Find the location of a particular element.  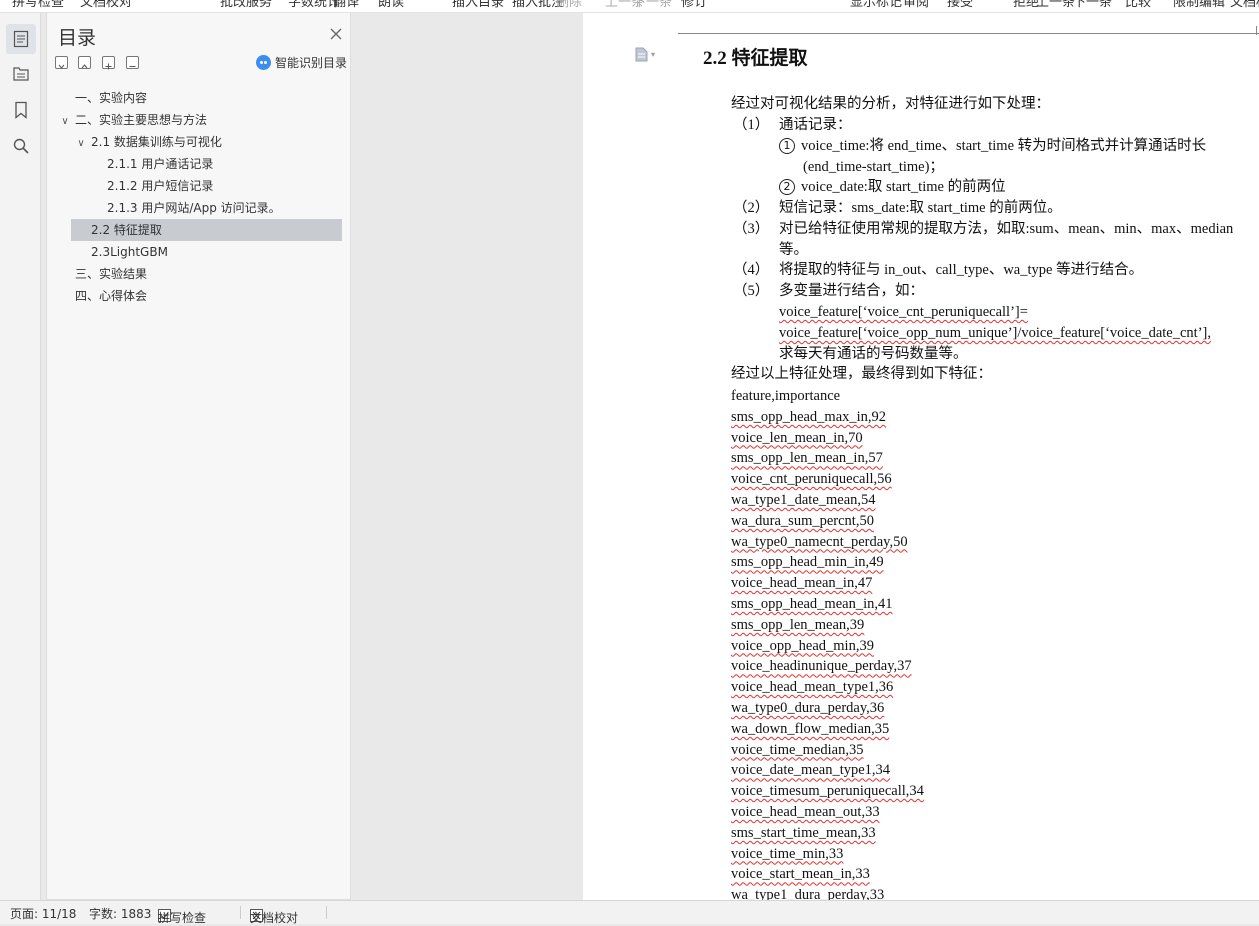

feature-row: sms_opp_head_mean_in,41 is located at coordinates (812, 604).